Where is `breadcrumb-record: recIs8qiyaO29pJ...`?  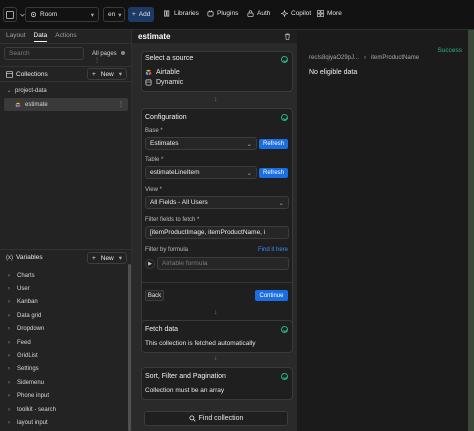 breadcrumb-record: recIs8qiyaO29pJ... is located at coordinates (334, 58).